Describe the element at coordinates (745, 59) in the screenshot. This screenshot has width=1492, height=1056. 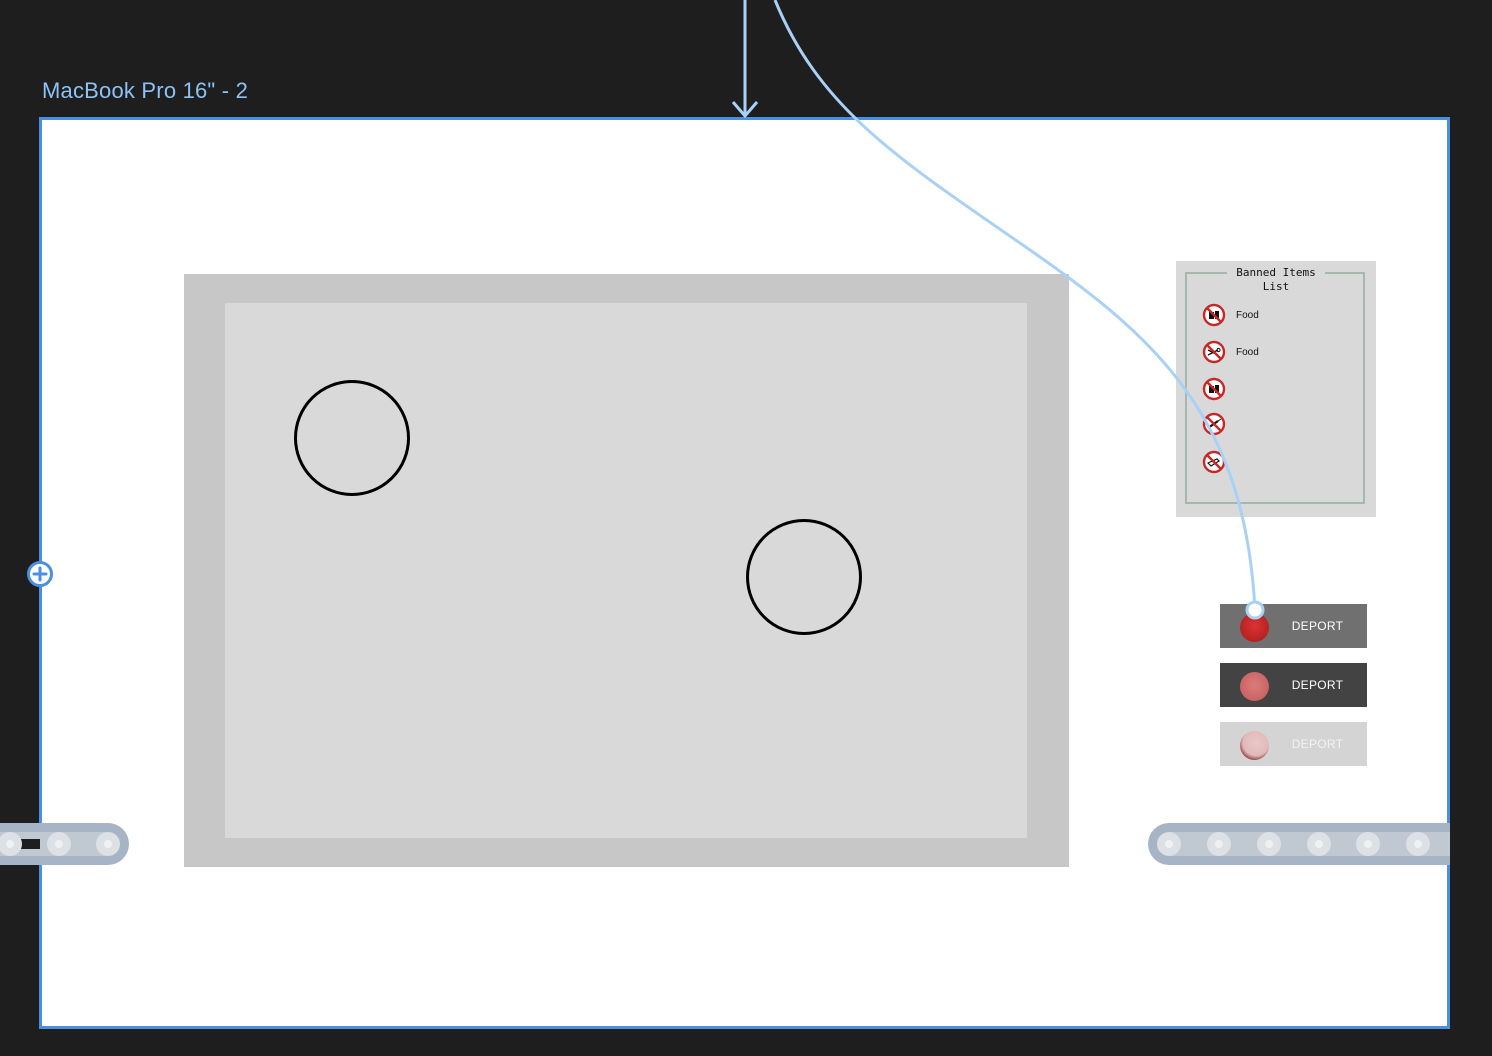
I see `incoming-connection-arrow` at that location.